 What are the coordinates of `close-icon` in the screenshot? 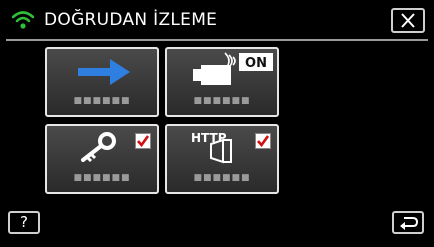 It's located at (408, 20).